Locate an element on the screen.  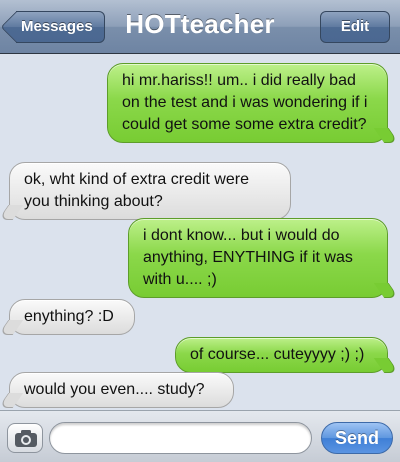
message-bubble-sent: of course... cuteyyyy ;) ;) is located at coordinates (281, 355).